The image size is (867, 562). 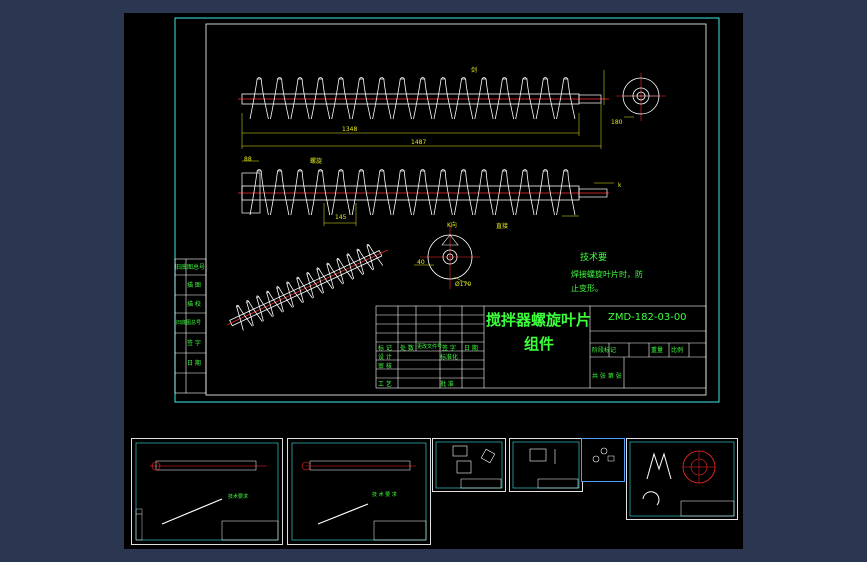 What do you see at coordinates (449, 348) in the screenshot?
I see `tb-sign: 签 字` at bounding box center [449, 348].